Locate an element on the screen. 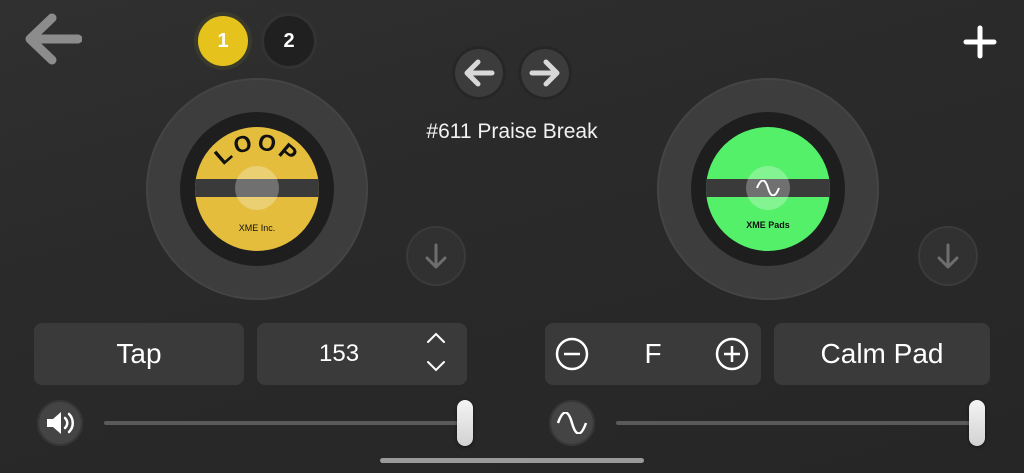 Image resolution: width=1024 pixels, height=473 pixels. key-value: F is located at coordinates (653, 353).